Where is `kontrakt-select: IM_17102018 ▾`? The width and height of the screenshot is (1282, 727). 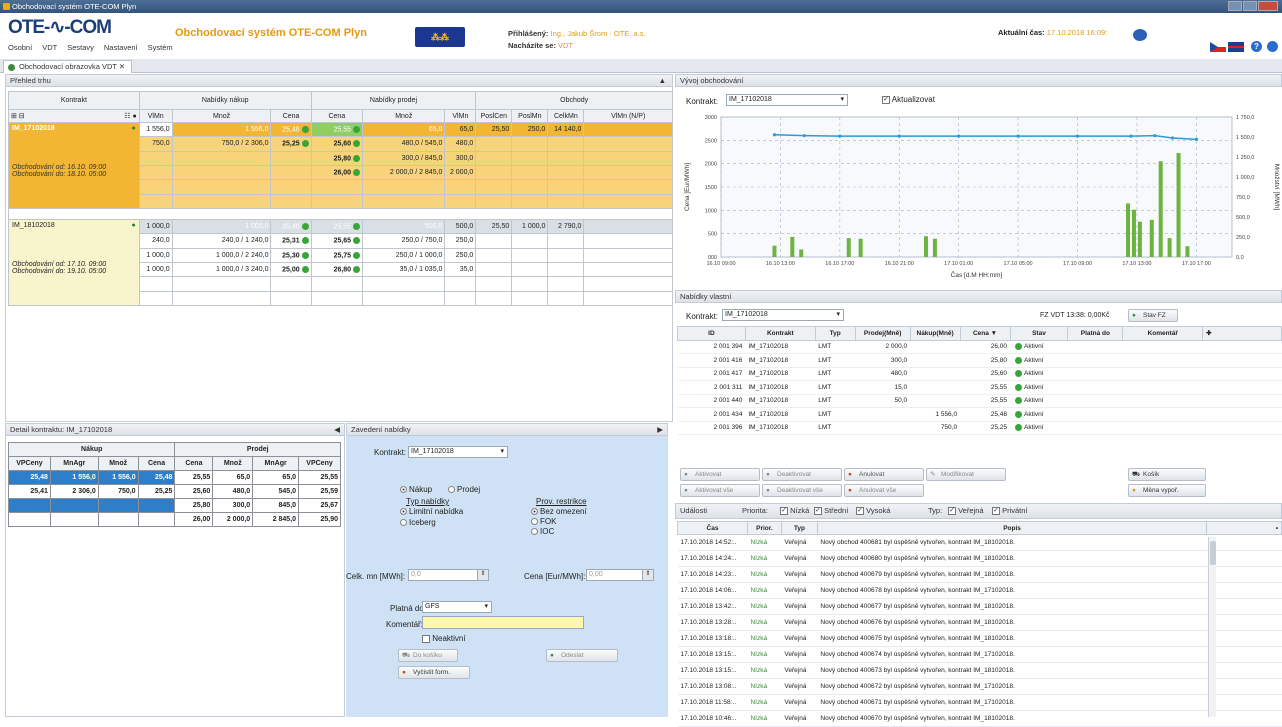 kontrakt-select: IM_17102018 ▾ is located at coordinates (458, 452).